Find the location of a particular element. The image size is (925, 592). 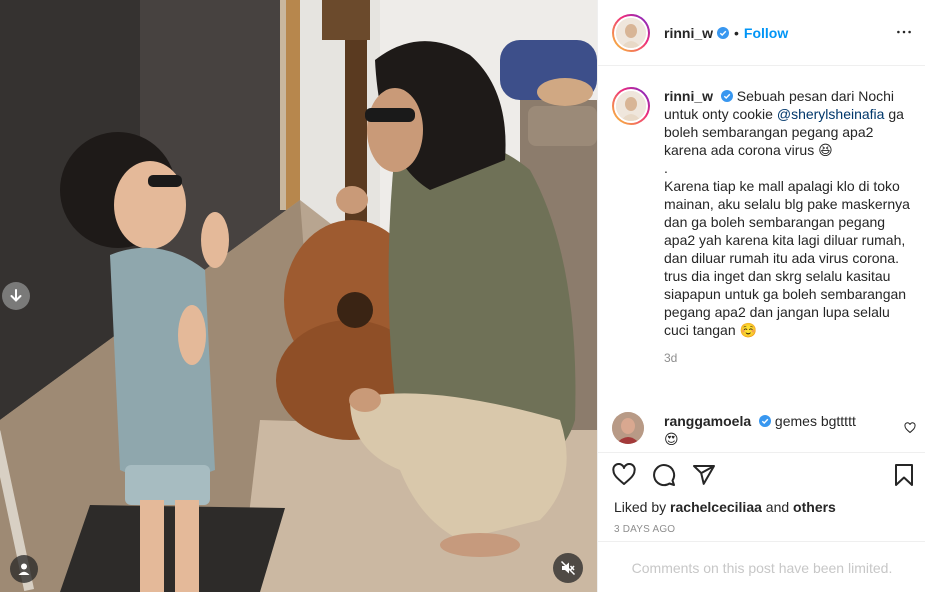

comment-item: ranggamoela gemes bgttttt 😍 is located at coordinates (764, 430).